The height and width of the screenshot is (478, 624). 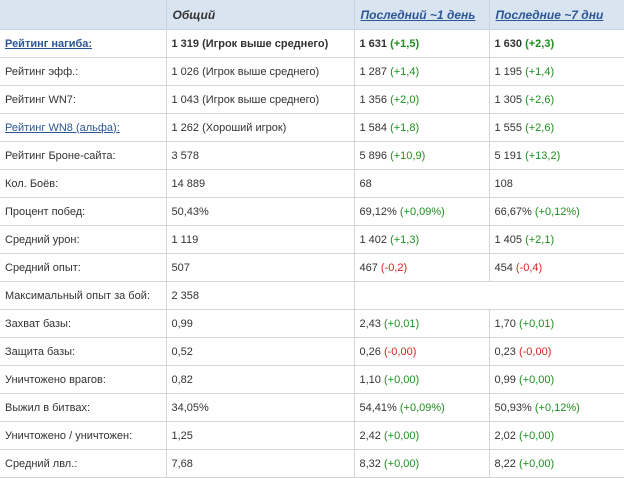 I want to click on cell-day, so click(x=421, y=295).